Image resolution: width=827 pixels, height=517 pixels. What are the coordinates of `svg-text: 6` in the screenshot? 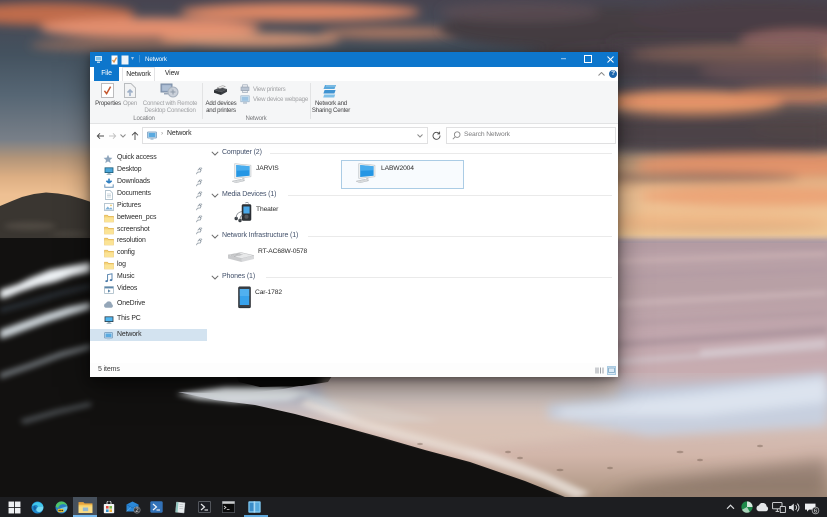 It's located at (815, 511).